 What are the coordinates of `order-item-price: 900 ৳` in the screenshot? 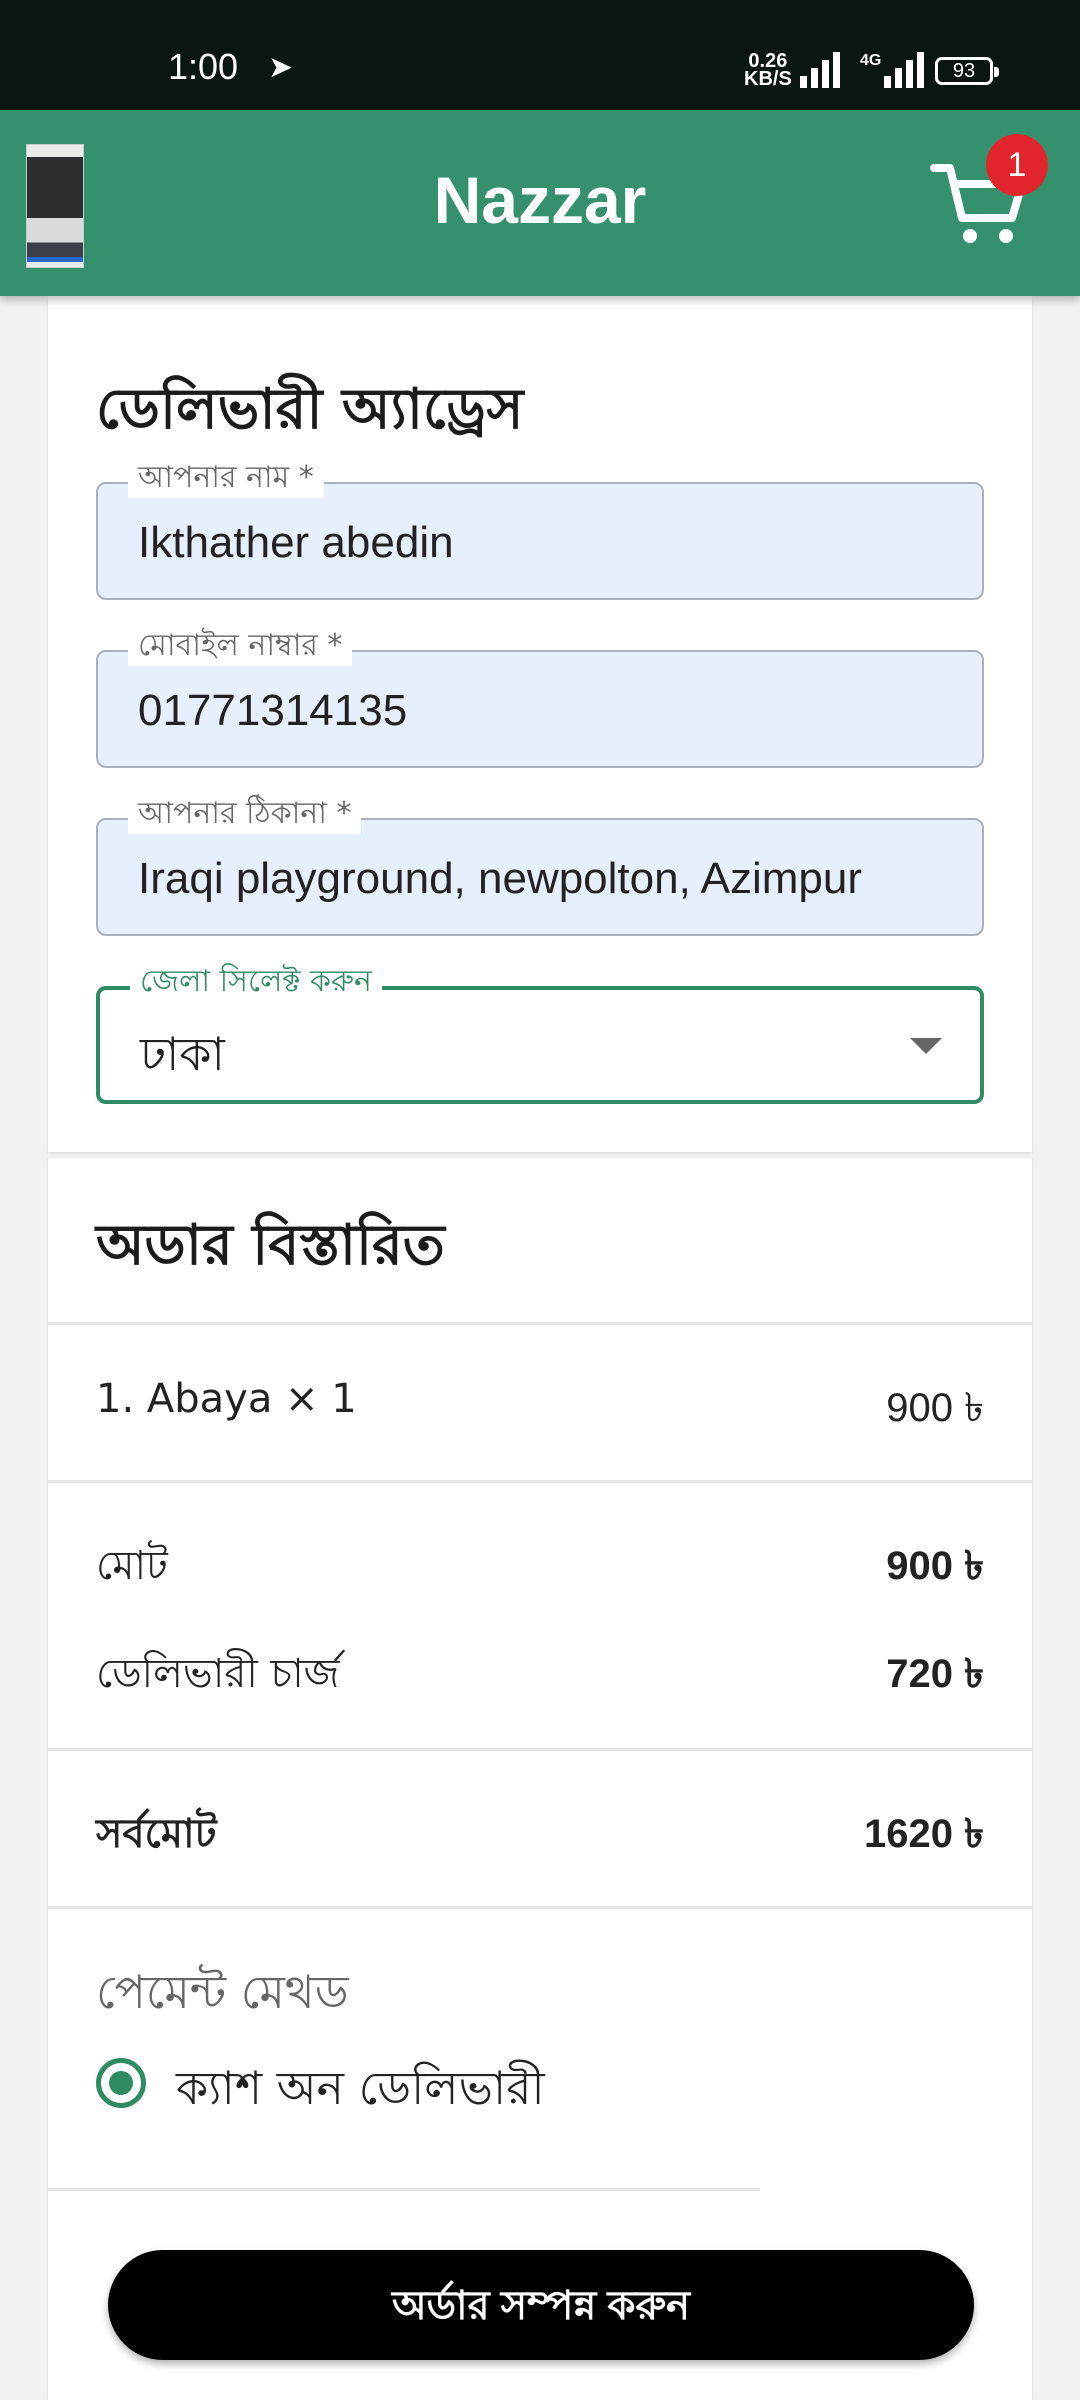 It's located at (935, 1408).